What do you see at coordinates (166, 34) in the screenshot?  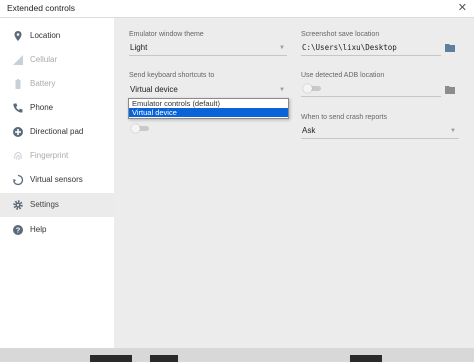 I see `theme-label: Emulator window theme` at bounding box center [166, 34].